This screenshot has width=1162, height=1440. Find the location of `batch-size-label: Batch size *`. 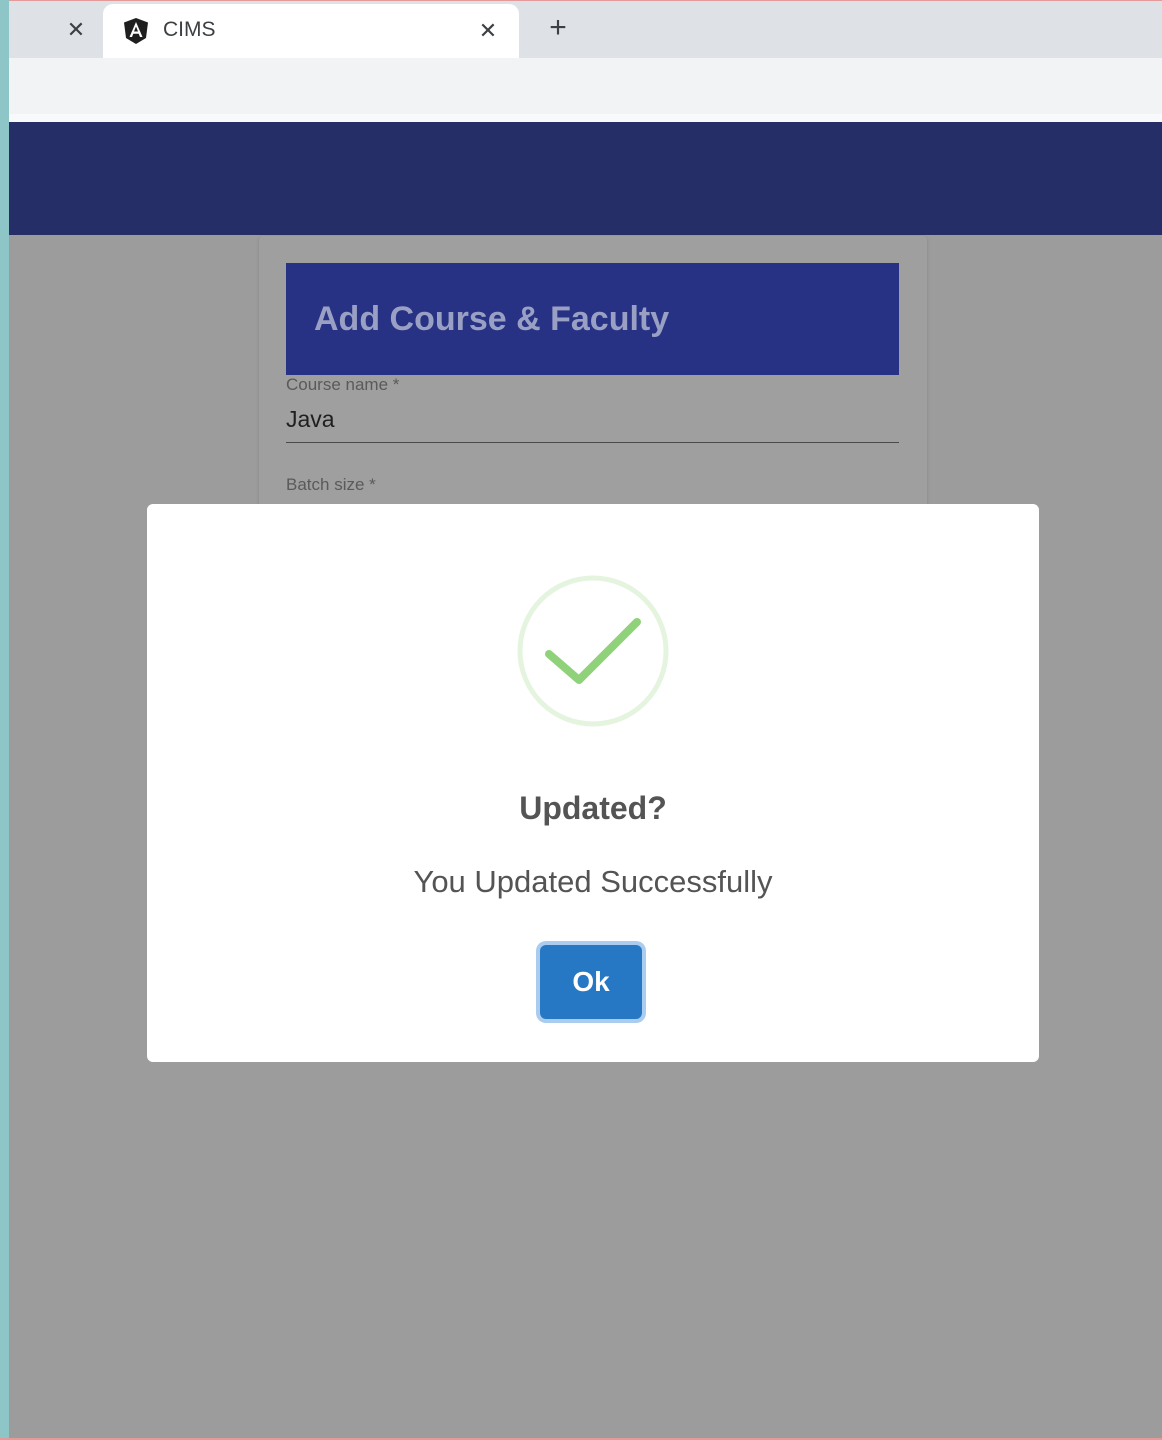

batch-size-label: Batch size * is located at coordinates (331, 484).